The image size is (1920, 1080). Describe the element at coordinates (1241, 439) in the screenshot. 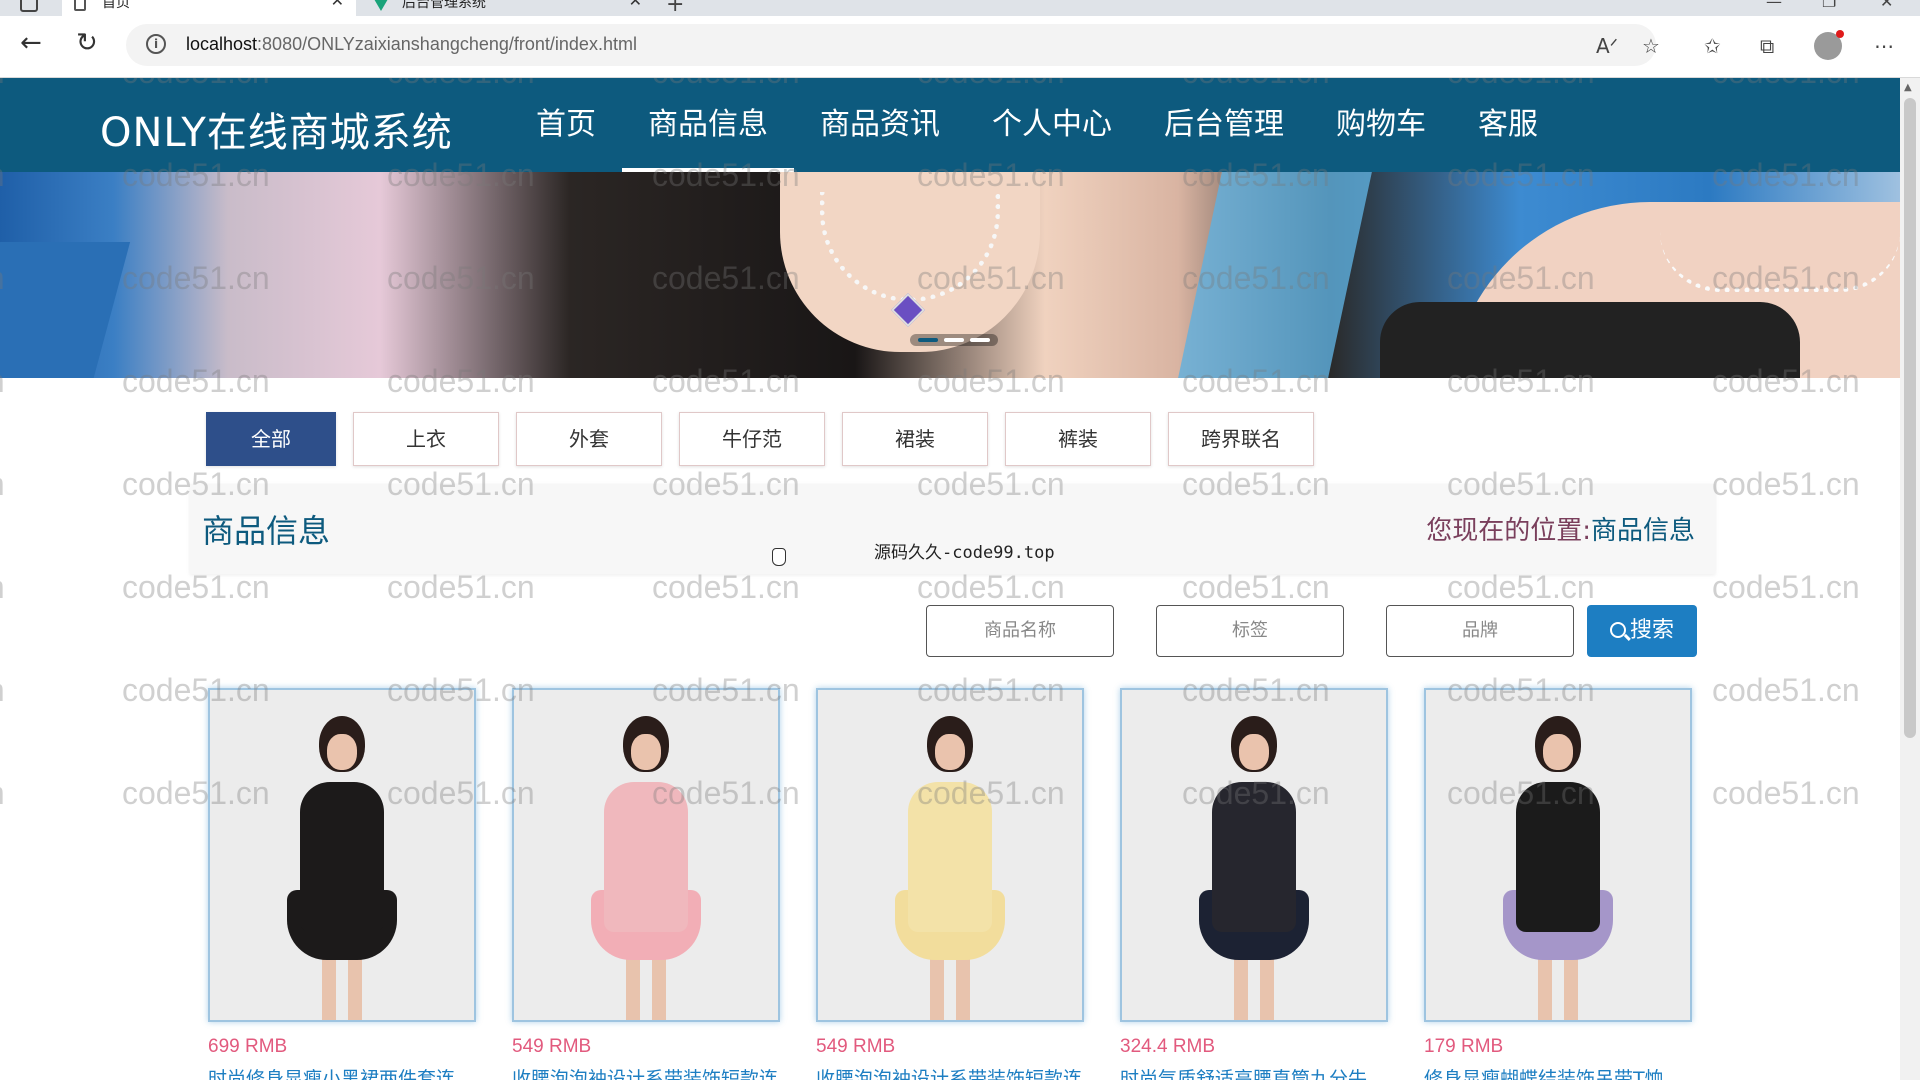

I see `category-collab: 跨界联名` at that location.